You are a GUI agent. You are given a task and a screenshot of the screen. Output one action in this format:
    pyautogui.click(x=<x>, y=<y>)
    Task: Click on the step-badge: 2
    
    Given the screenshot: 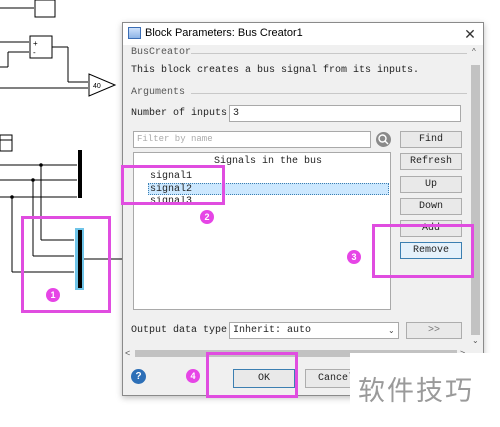 What is the action you would take?
    pyautogui.click(x=207, y=217)
    